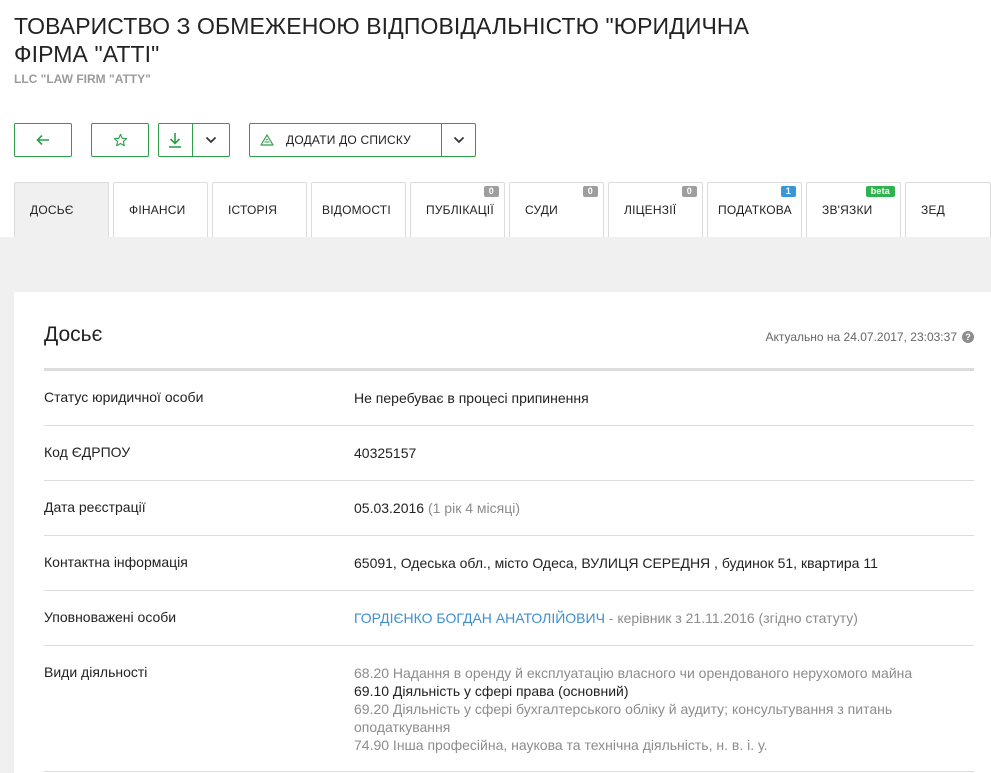 This screenshot has width=991, height=773. What do you see at coordinates (385, 453) in the screenshot?
I see `edrpou-value: 40325157` at bounding box center [385, 453].